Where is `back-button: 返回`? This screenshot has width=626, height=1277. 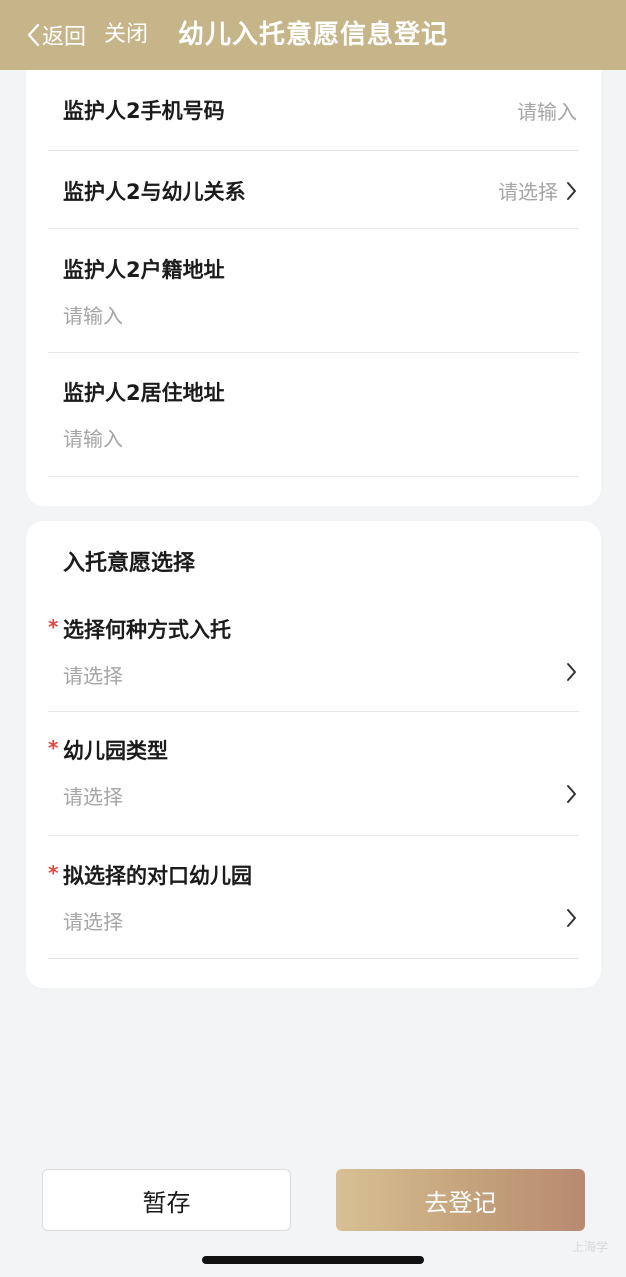
back-button: 返回 is located at coordinates (56, 35).